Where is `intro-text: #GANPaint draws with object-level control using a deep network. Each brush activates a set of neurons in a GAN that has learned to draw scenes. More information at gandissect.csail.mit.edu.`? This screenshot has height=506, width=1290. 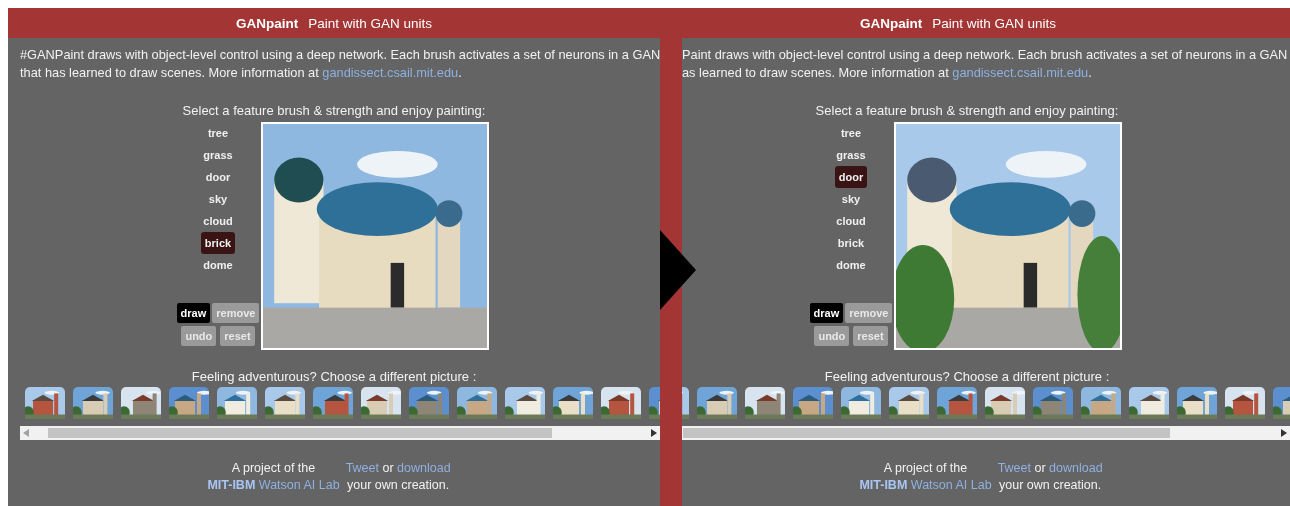
intro-text: #GANPaint draws with object-level control using a deep network. Each brush activates a set of neurons in a GAN that has learned to draw scenes. More information at gandissect.csail.mit.edu. is located at coordinates (339, 64).